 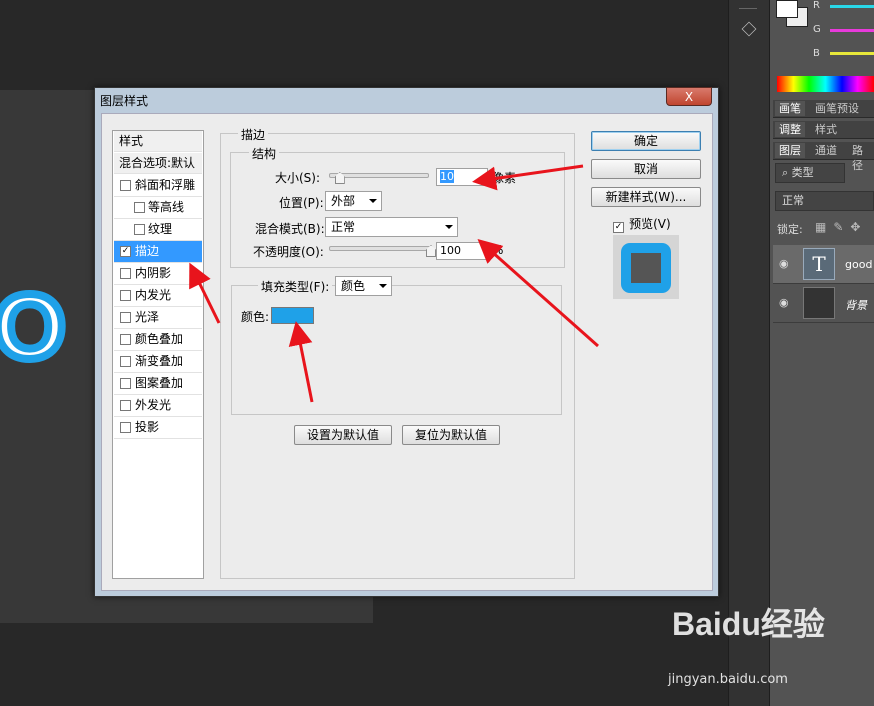 I want to click on style-item-11: 外发光, so click(x=158, y=406).